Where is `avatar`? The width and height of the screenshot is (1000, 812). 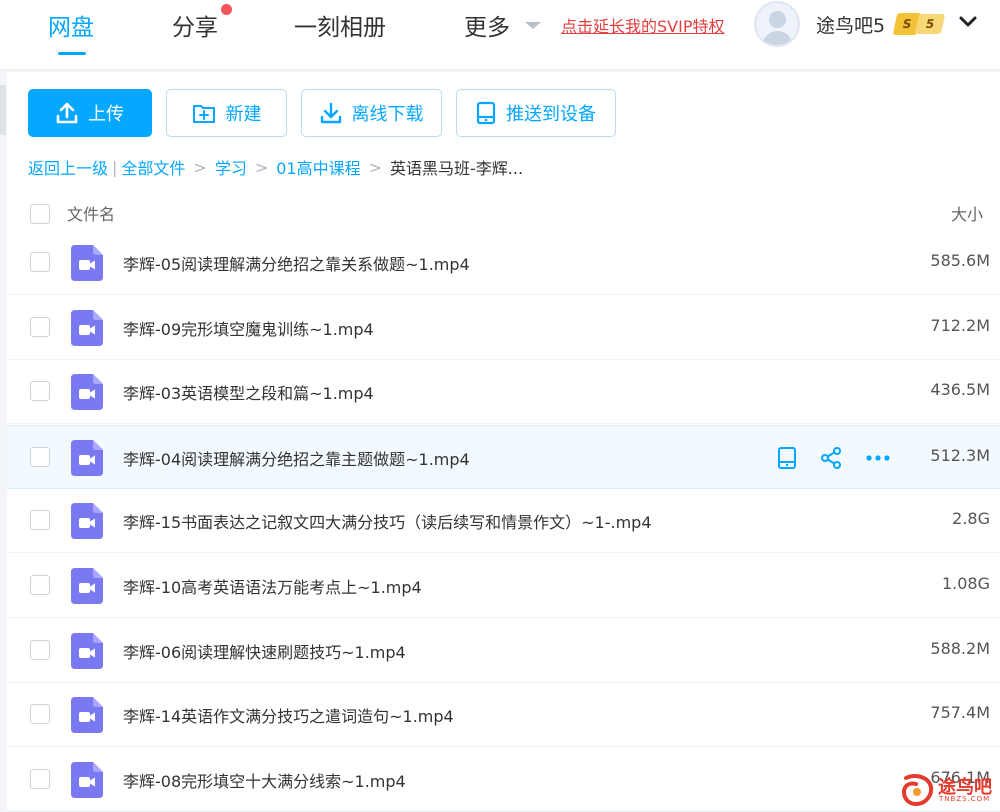
avatar is located at coordinates (777, 24).